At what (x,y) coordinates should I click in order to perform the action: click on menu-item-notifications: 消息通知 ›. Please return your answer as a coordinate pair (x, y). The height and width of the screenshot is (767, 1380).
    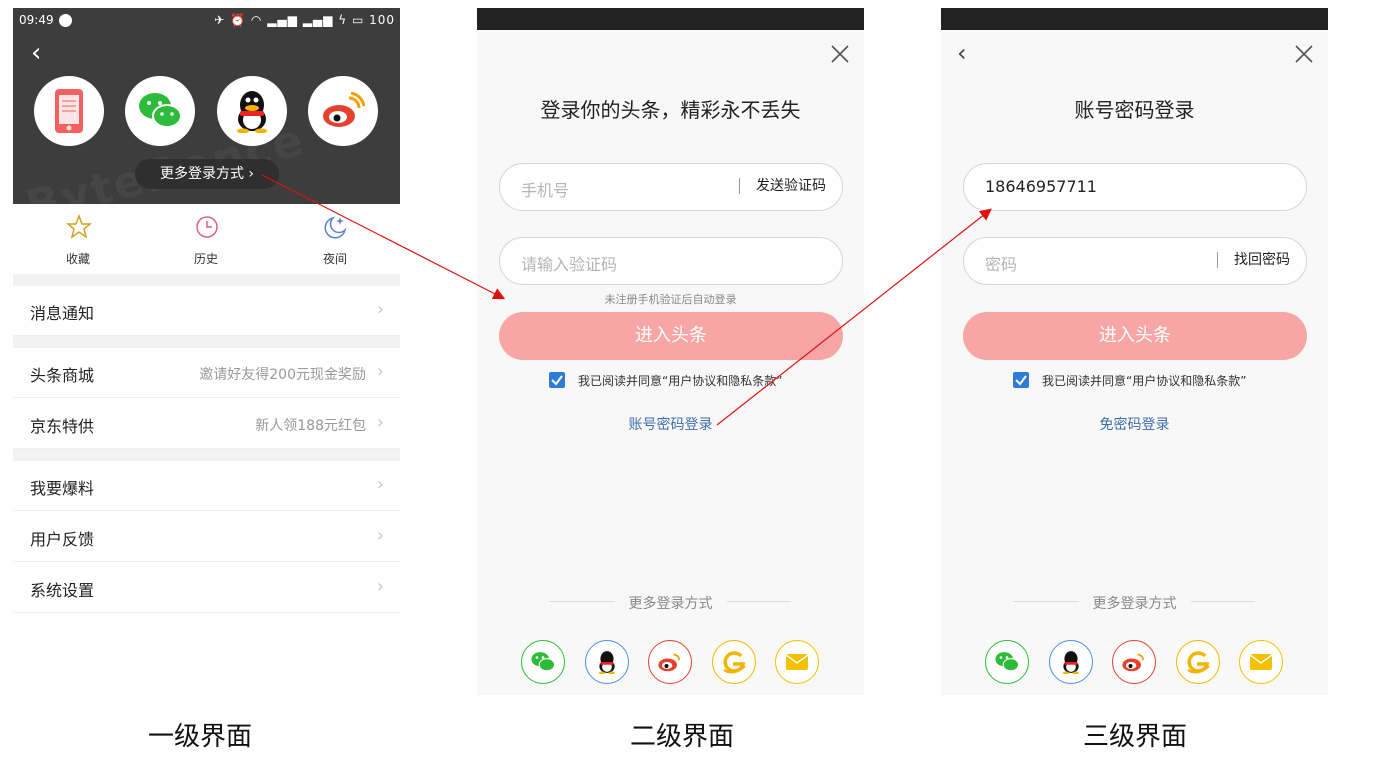
    Looking at the image, I should click on (206, 311).